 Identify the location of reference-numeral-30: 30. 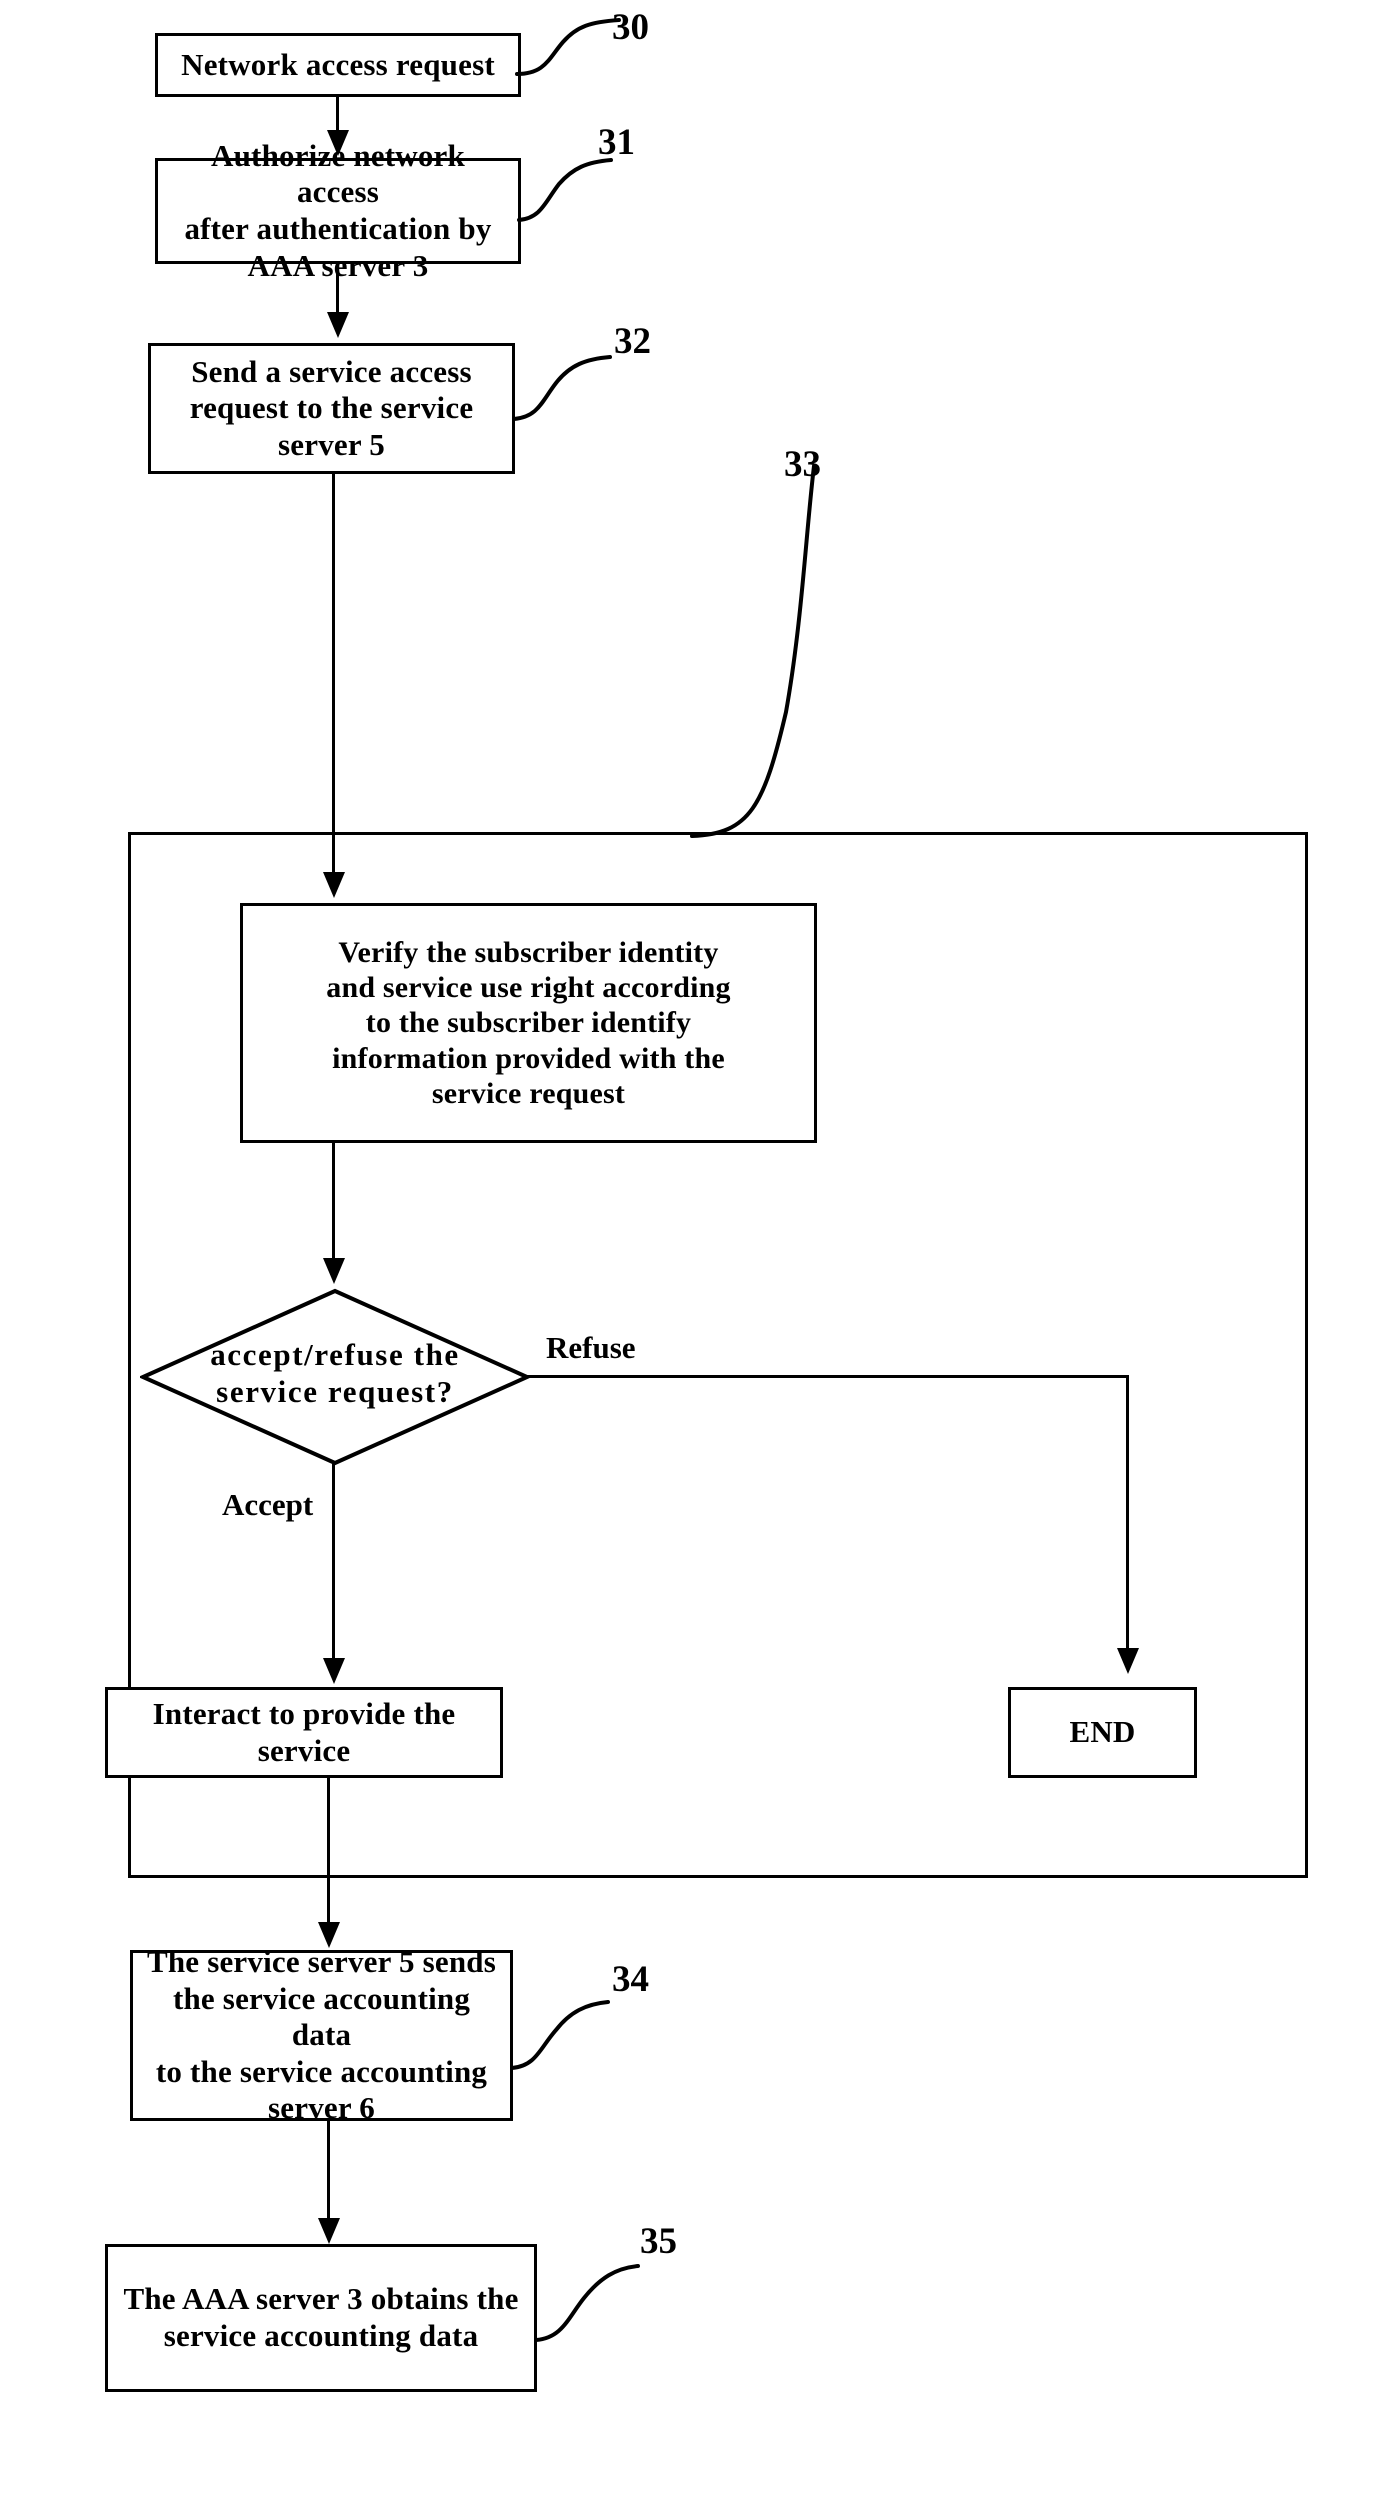
(630, 27).